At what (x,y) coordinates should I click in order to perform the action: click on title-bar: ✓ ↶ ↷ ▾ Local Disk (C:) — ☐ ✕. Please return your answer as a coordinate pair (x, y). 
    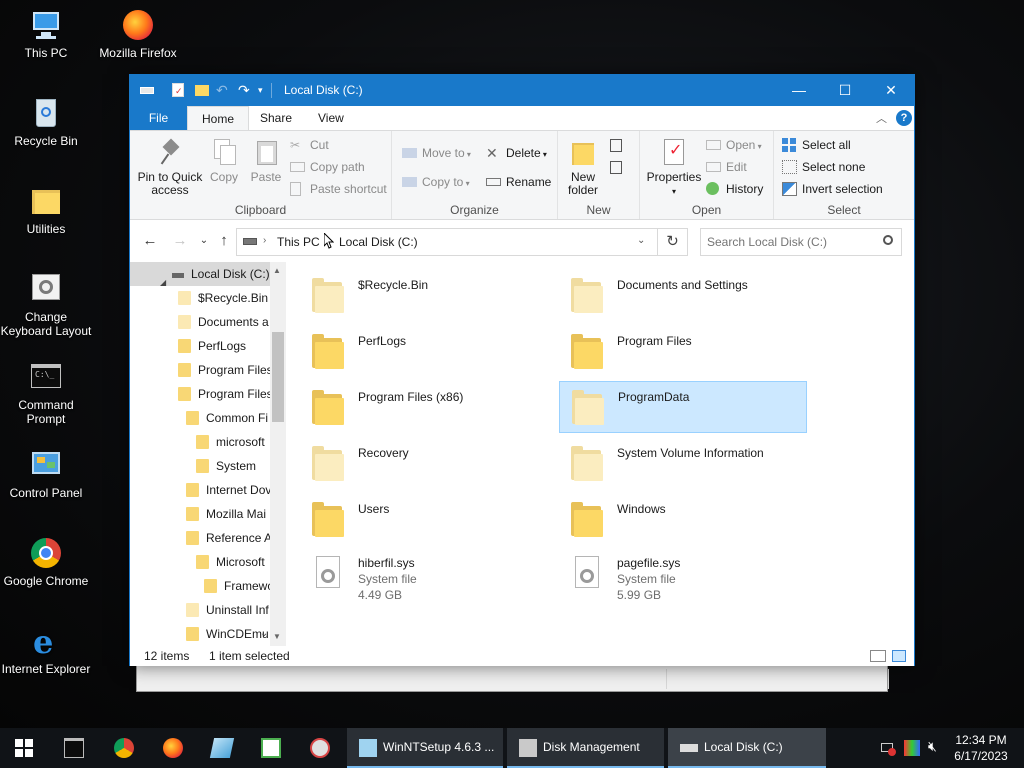
    Looking at the image, I should click on (522, 90).